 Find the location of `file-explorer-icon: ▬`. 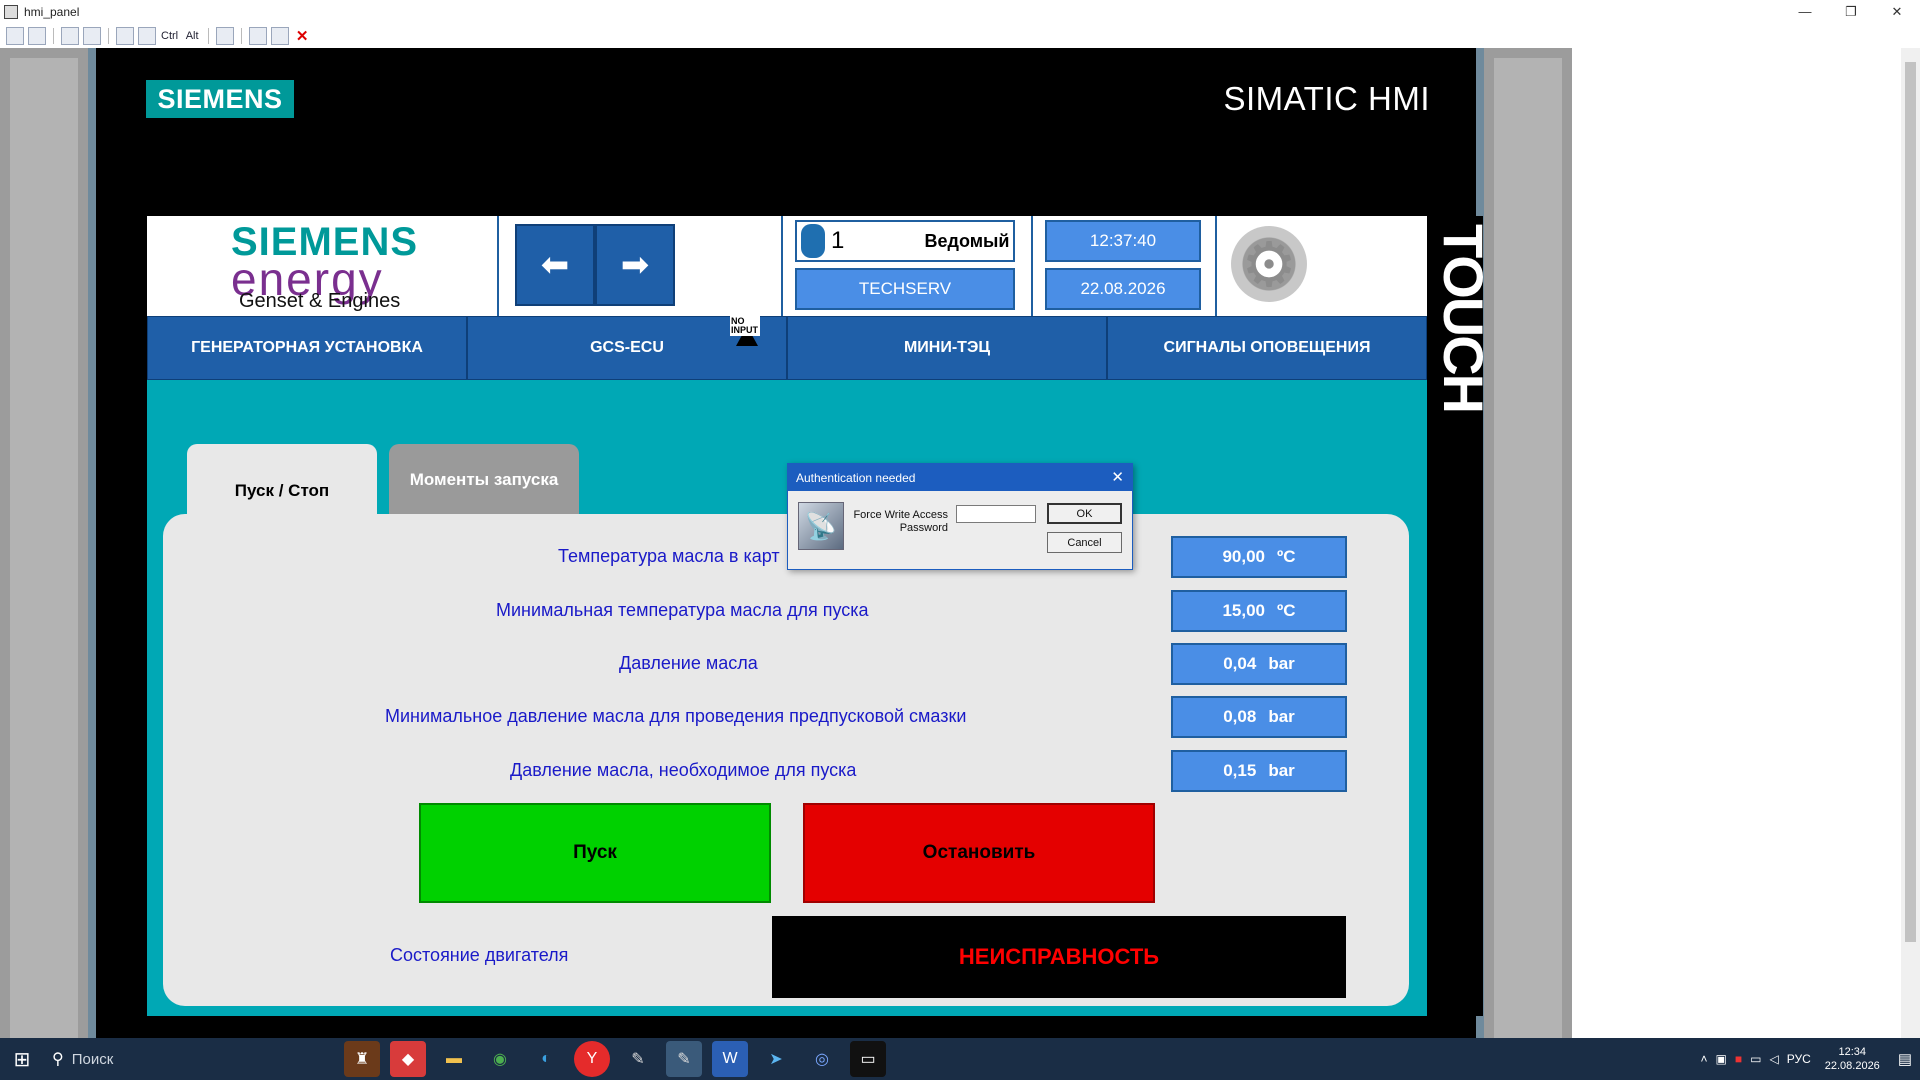

file-explorer-icon: ▬ is located at coordinates (454, 1059).